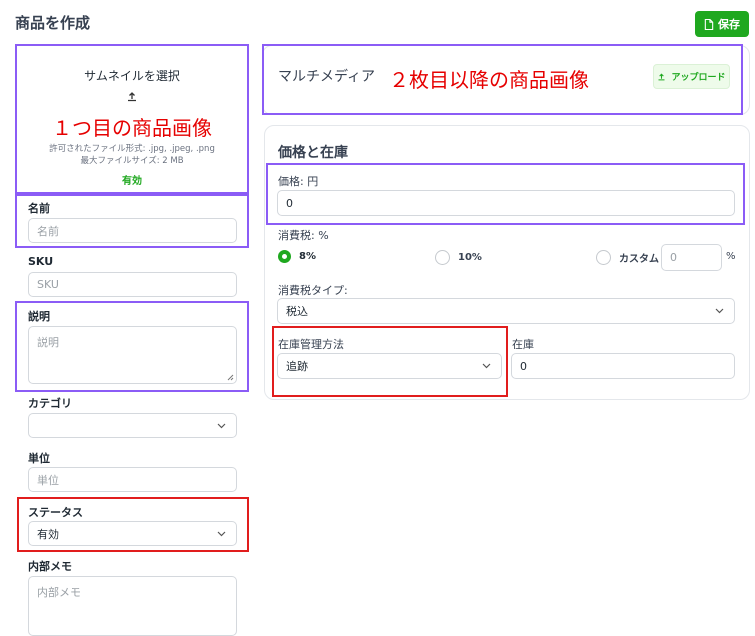  I want to click on description-label: 説明, so click(39, 316).